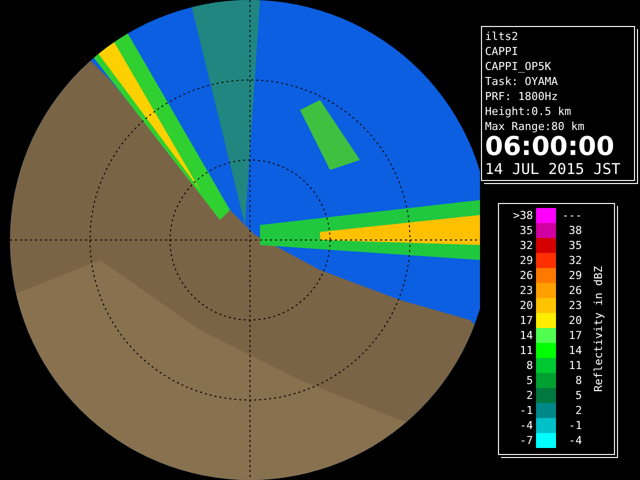 The width and height of the screenshot is (640, 480). What do you see at coordinates (525, 275) in the screenshot?
I see `legend-low-label: 26` at bounding box center [525, 275].